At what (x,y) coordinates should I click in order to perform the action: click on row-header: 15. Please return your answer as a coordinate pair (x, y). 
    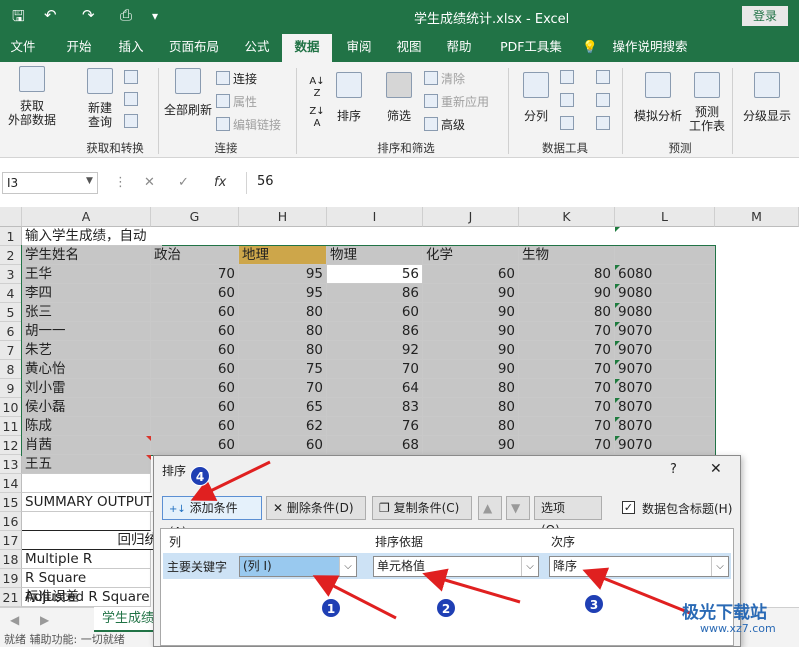
    Looking at the image, I should click on (11, 502).